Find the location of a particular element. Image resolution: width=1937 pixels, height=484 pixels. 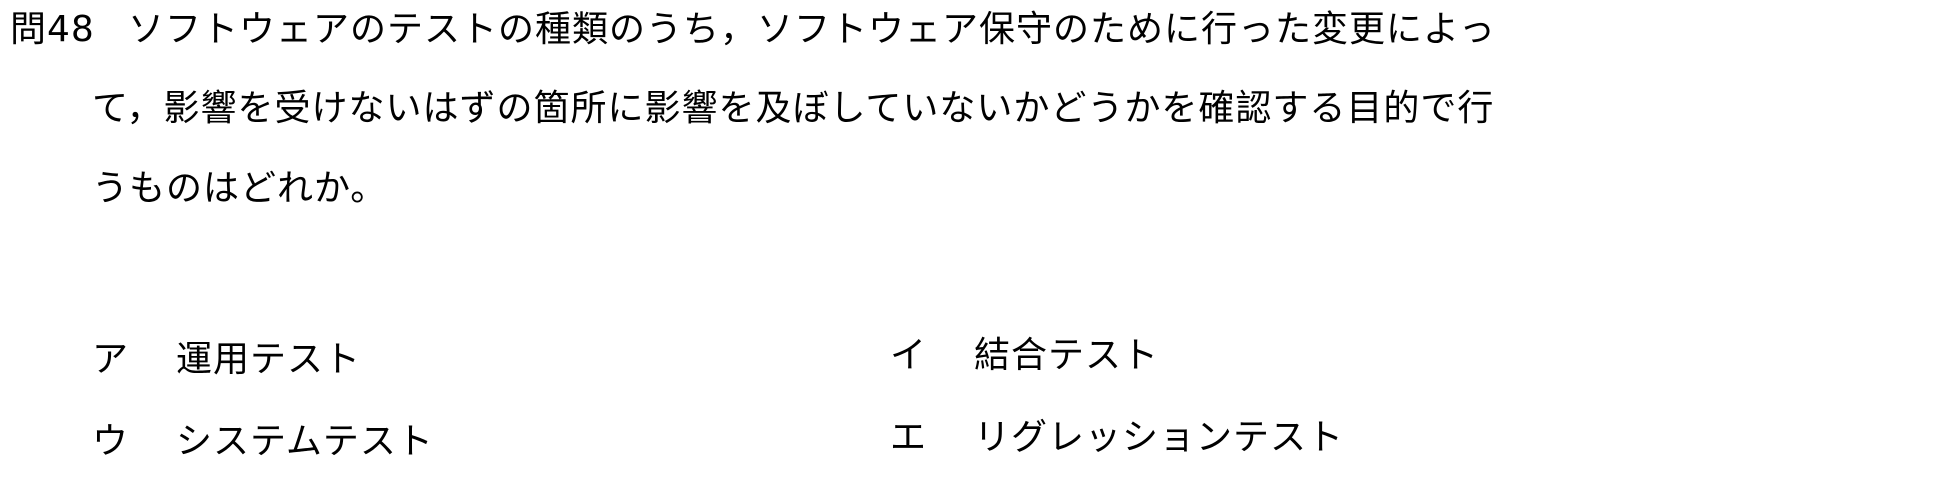

choice-a: ア 運用テスト is located at coordinates (226, 360).